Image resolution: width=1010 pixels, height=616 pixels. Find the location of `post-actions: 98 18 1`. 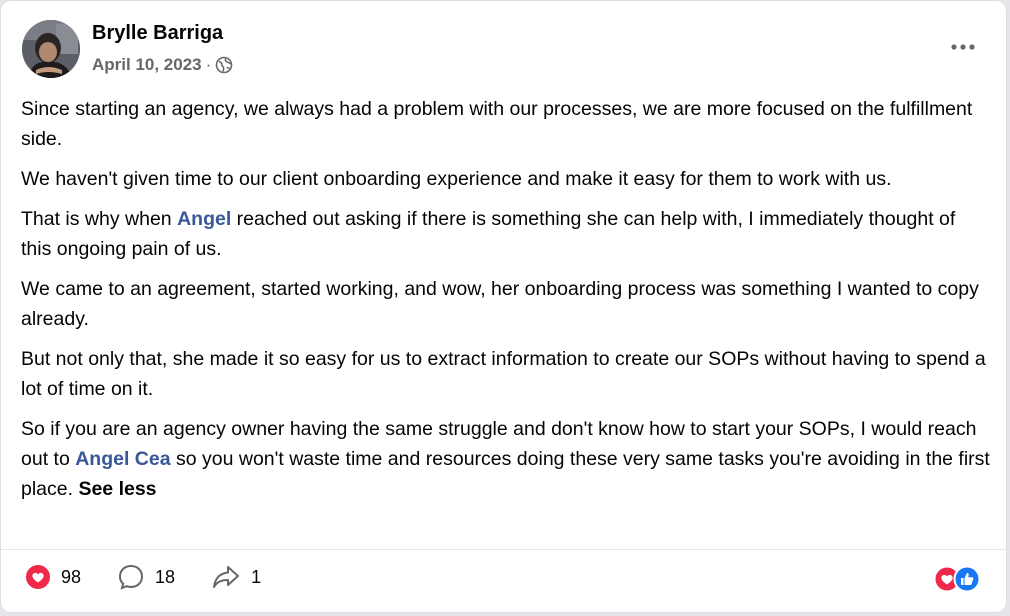

post-actions: 98 18 1 is located at coordinates (161, 577).